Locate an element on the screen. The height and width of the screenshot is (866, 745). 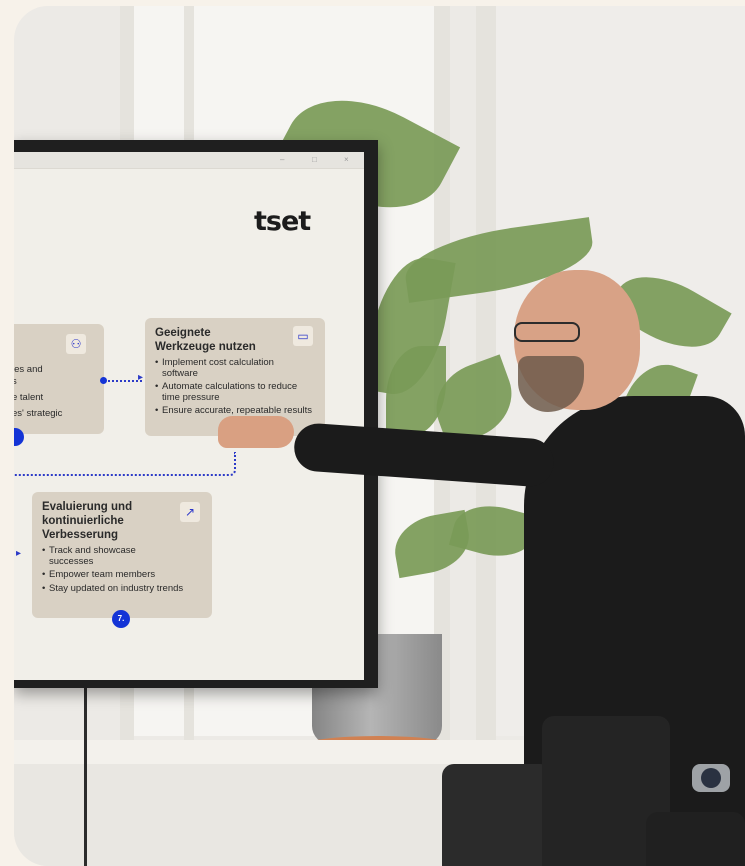
wristwatch is located at coordinates (711, 778).